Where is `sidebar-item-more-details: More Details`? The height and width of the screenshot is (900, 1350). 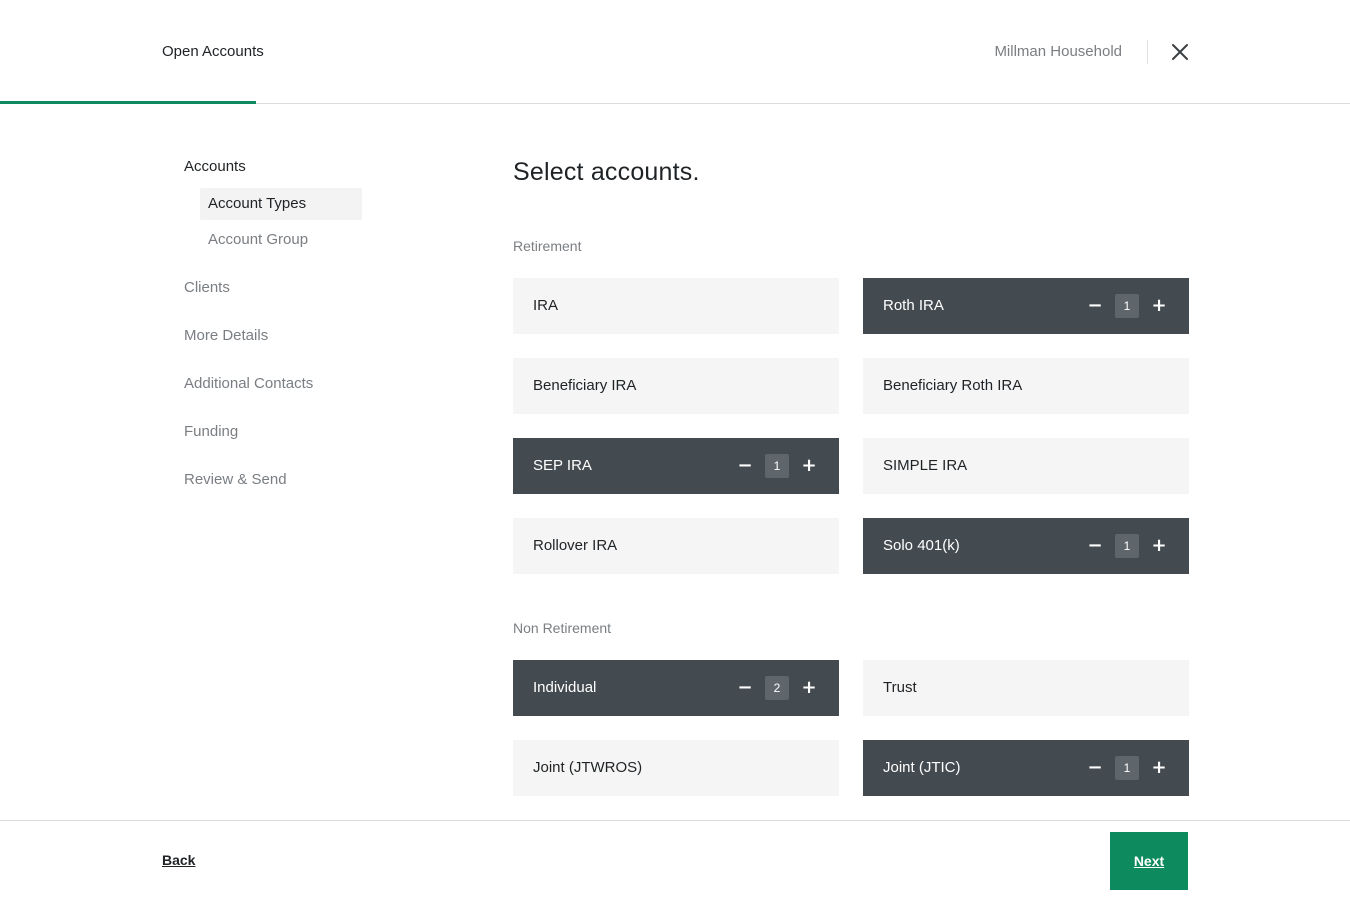 sidebar-item-more-details: More Details is located at coordinates (284, 336).